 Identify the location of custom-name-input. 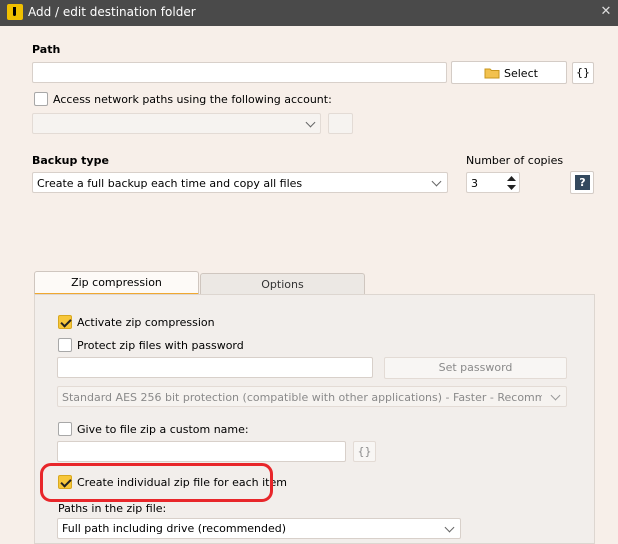
(201, 451).